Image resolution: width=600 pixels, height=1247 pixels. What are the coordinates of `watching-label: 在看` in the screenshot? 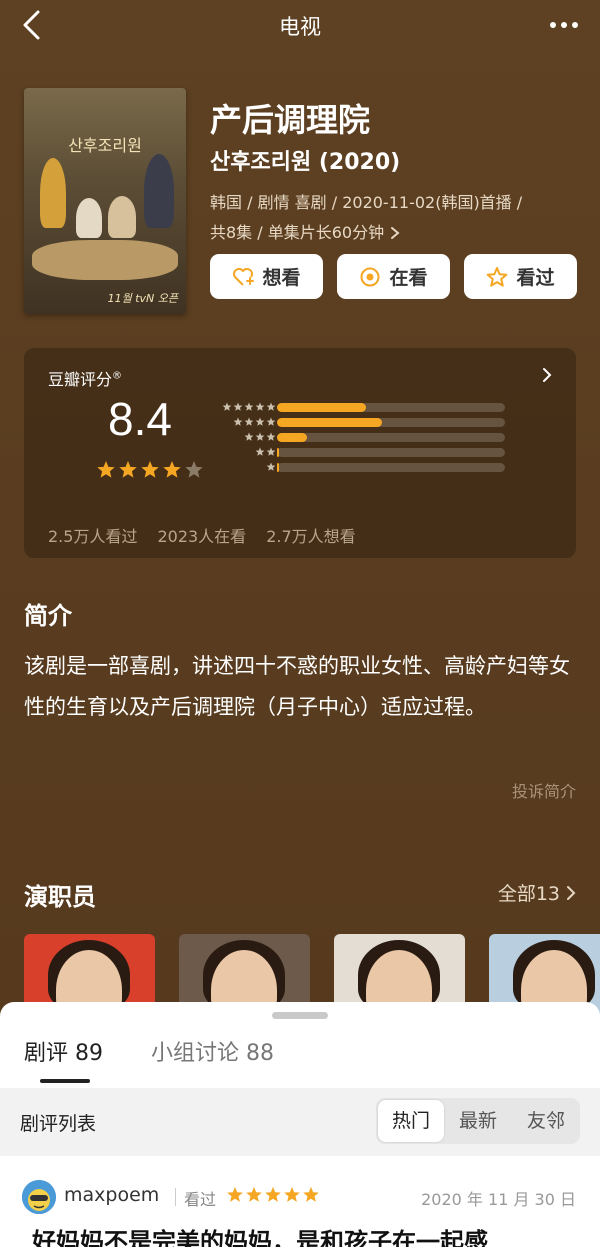 It's located at (408, 278).